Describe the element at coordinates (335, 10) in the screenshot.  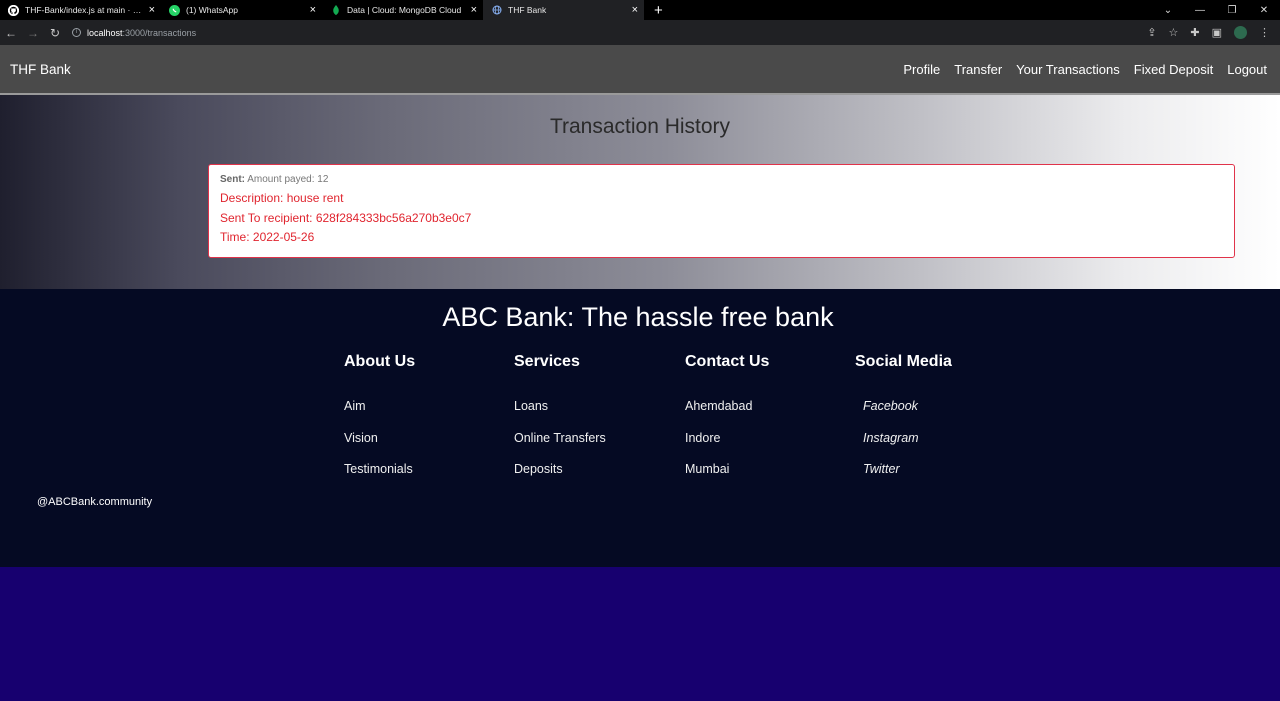
I see `mongodb-icon` at that location.